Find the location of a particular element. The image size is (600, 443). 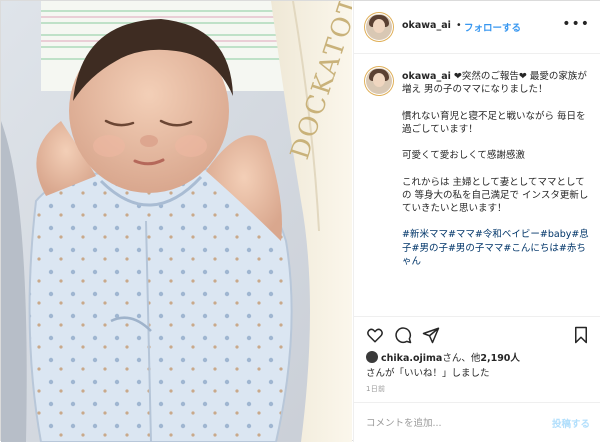

action-bar is located at coordinates (477, 335).